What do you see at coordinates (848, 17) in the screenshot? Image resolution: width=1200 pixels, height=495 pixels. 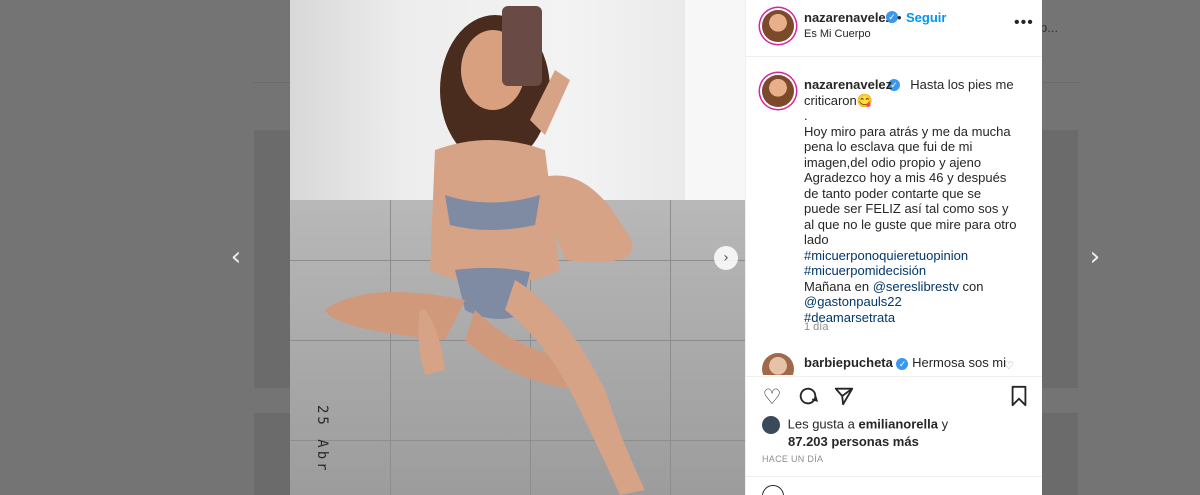 I see `header-username: nazarenavelez` at bounding box center [848, 17].